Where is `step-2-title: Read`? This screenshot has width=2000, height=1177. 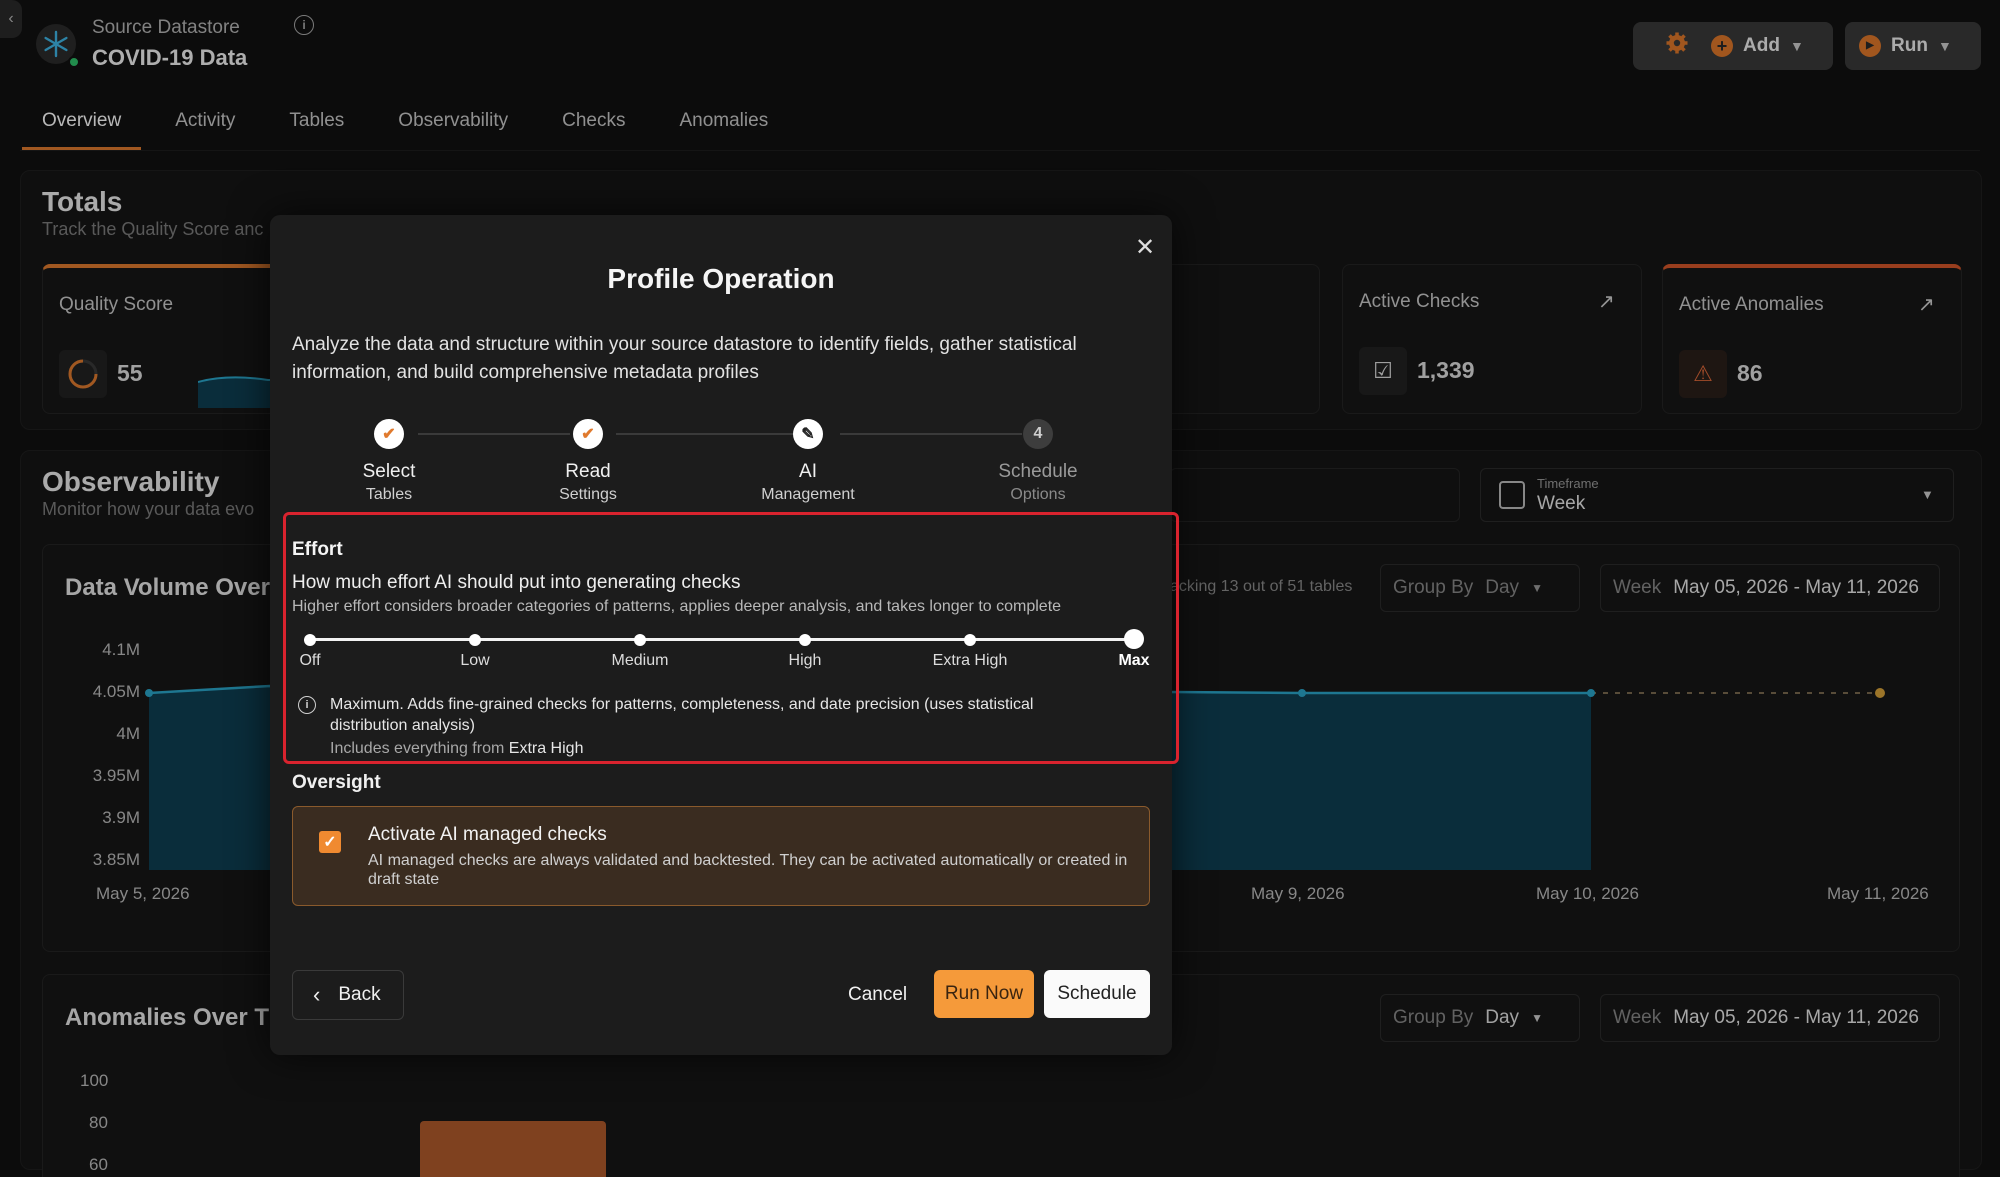
step-2-title: Read is located at coordinates (588, 471).